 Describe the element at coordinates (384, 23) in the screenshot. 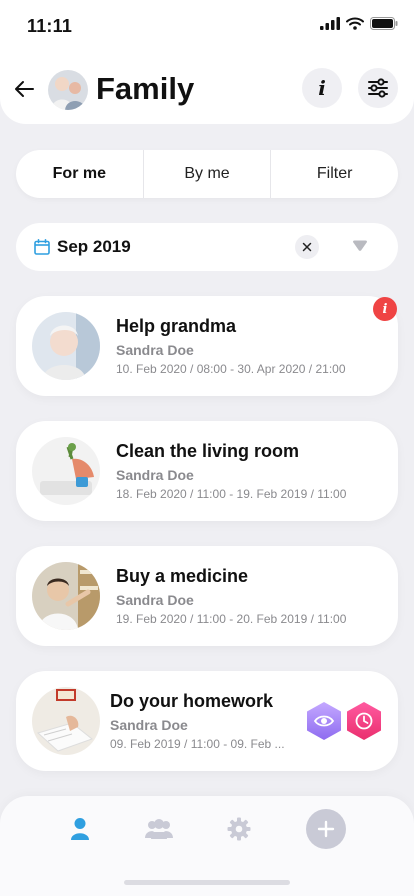

I see `battery-icon` at that location.